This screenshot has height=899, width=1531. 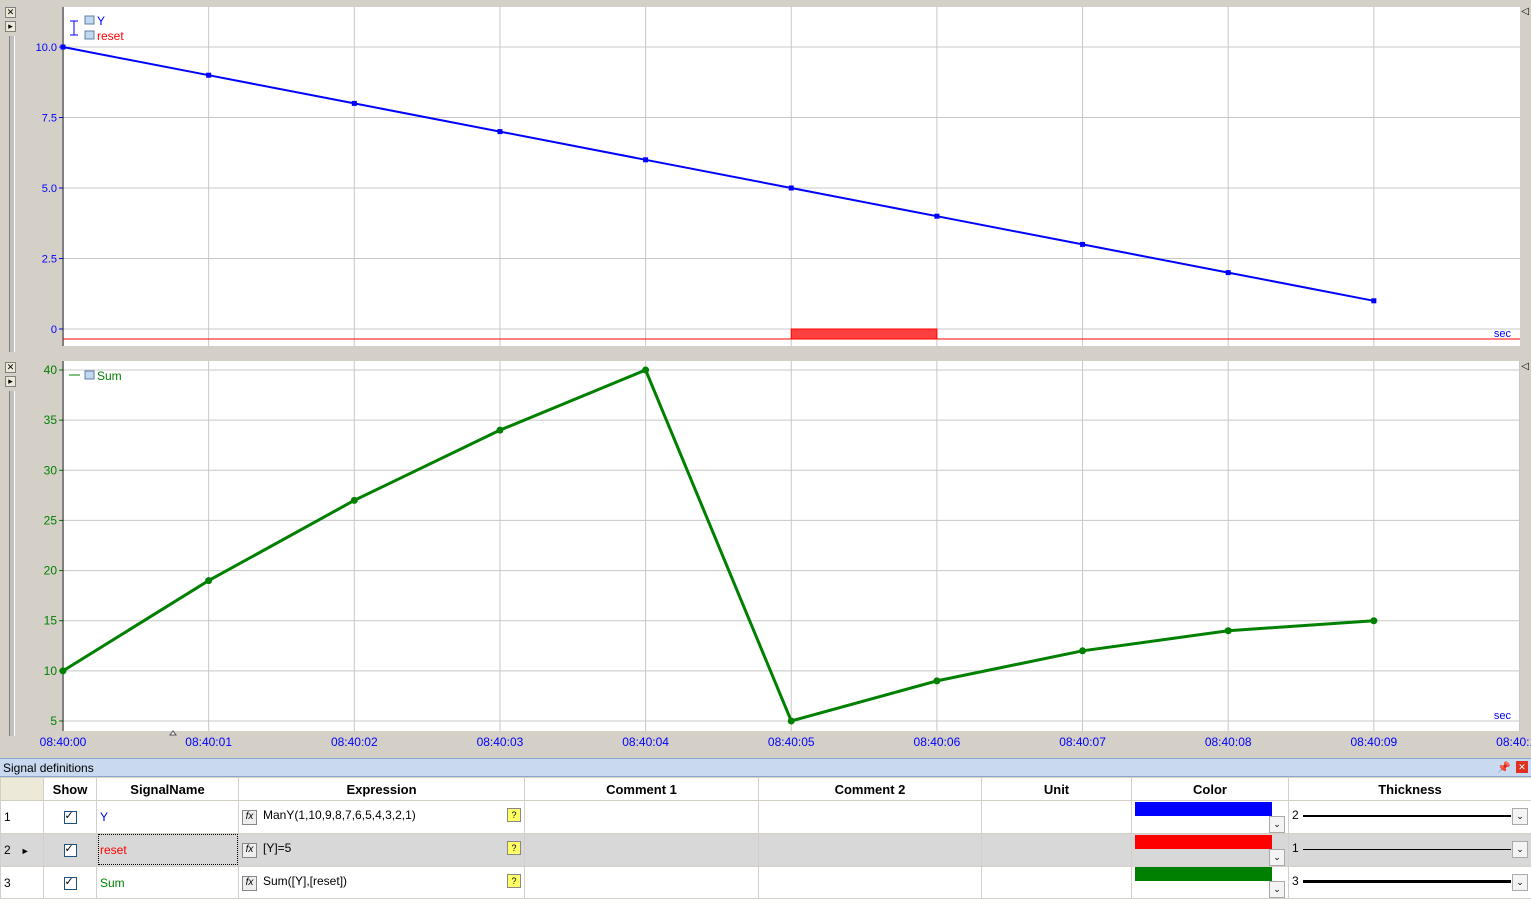 What do you see at coordinates (870, 789) in the screenshot?
I see `col-header-comment2: Comment 2` at bounding box center [870, 789].